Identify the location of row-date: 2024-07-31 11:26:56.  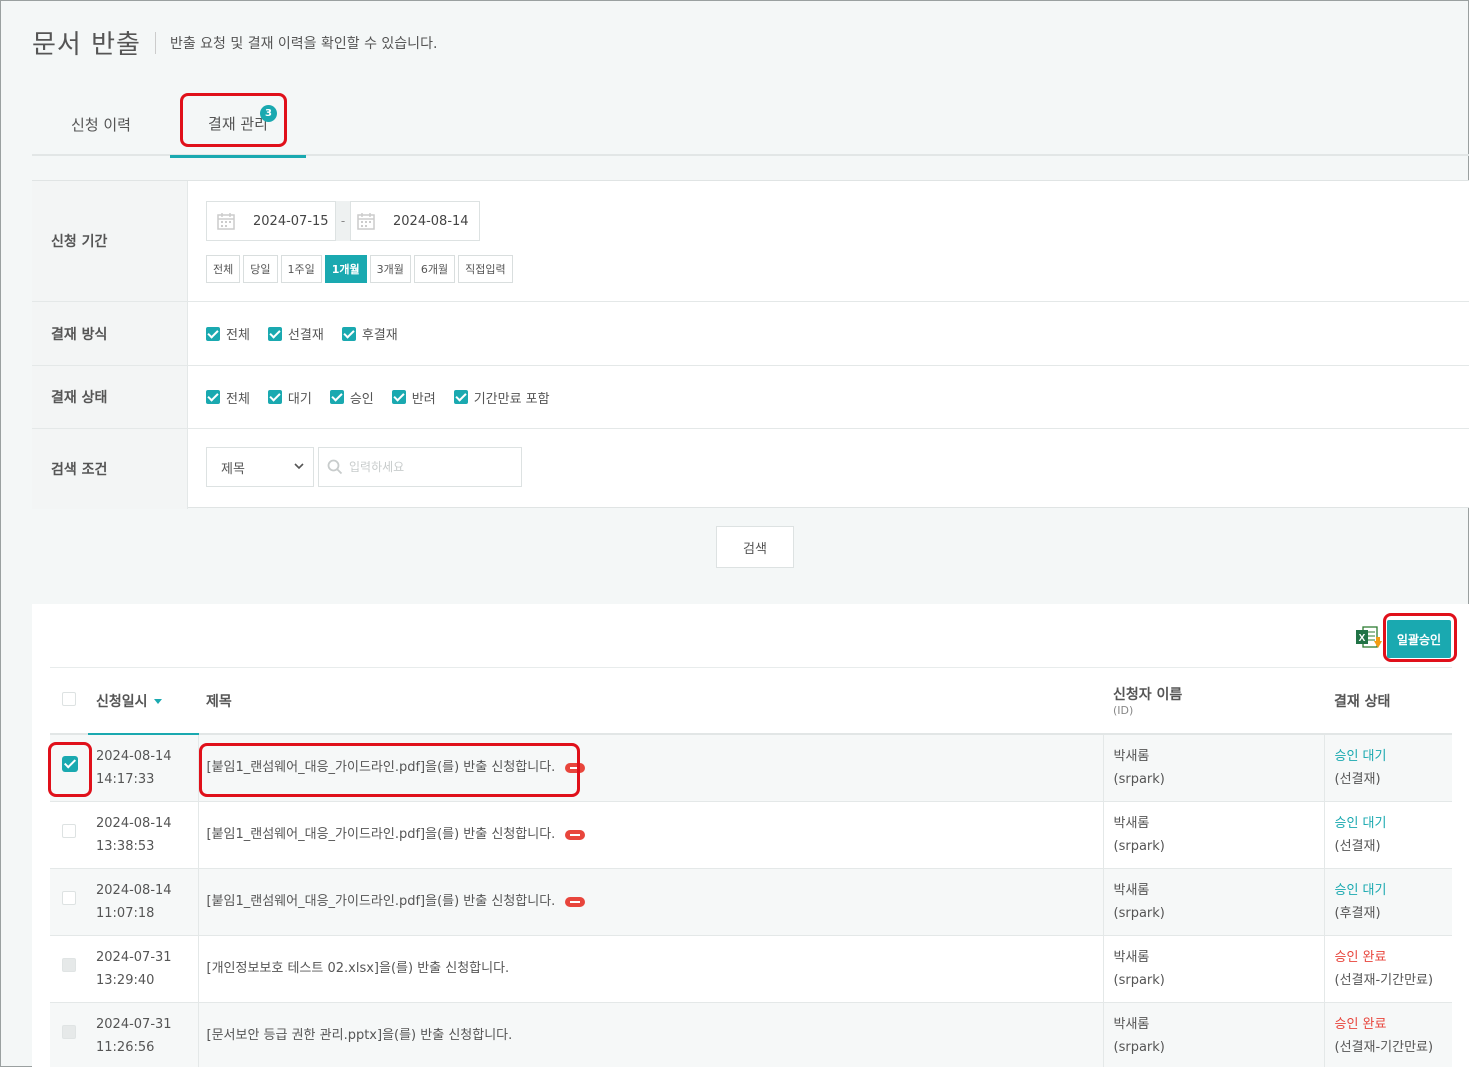
(143, 1034).